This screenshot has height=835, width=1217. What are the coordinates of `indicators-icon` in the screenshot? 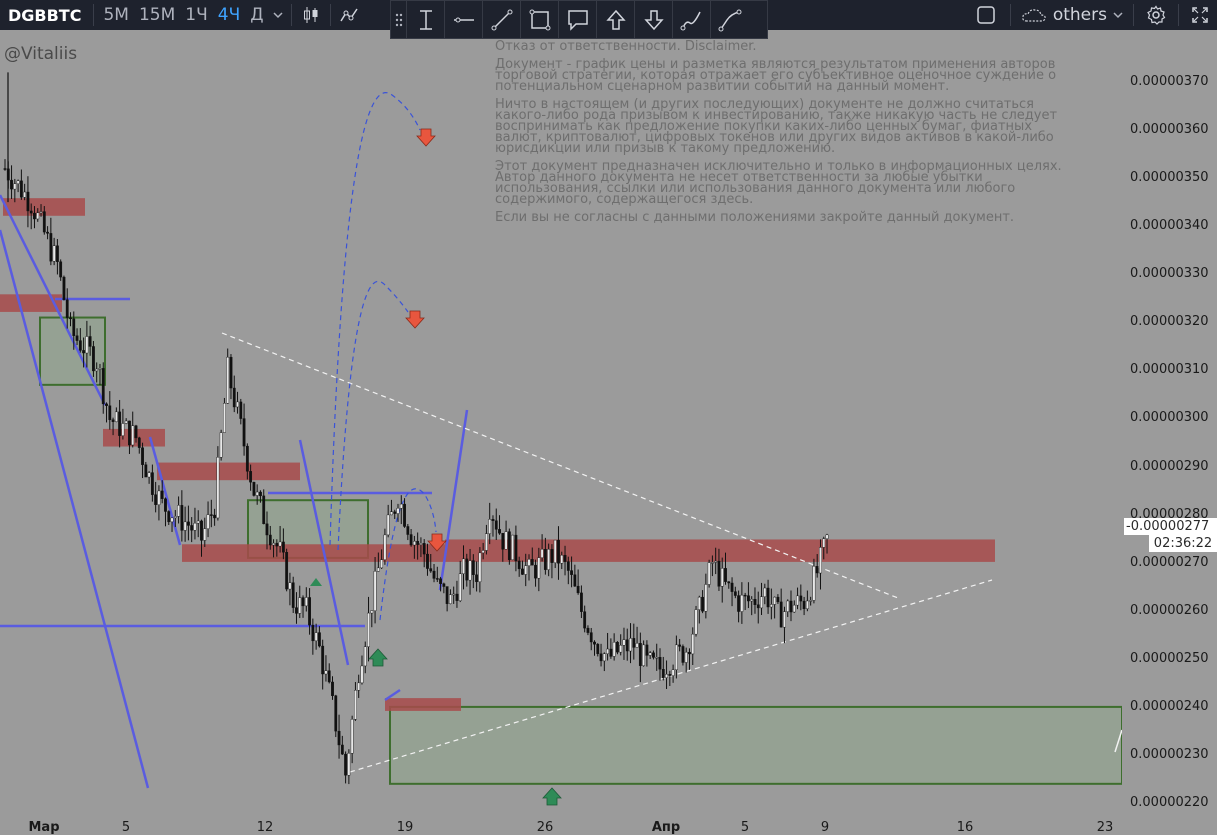 It's located at (348, 15).